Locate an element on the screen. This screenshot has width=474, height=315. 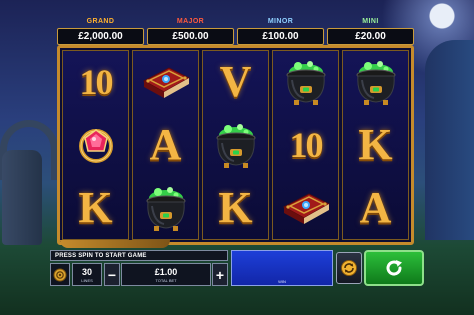
lines-label: LINES is located at coordinates (87, 280).